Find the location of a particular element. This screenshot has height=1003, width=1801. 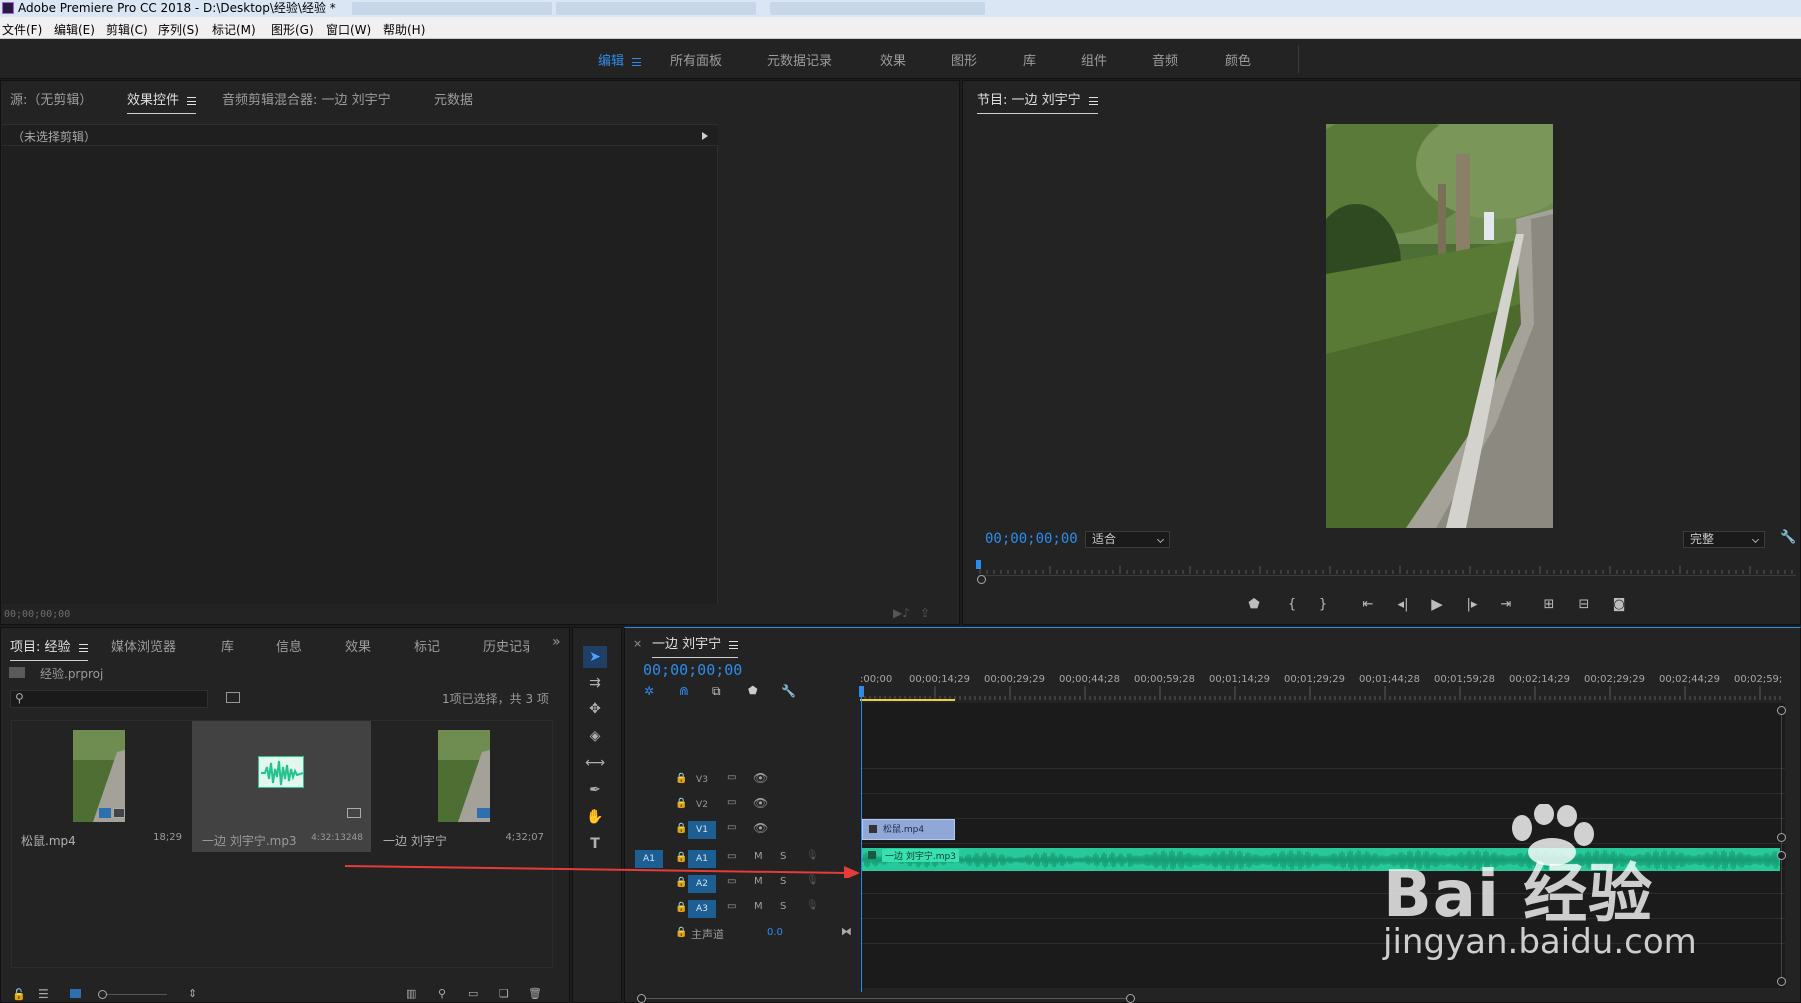

resolution-dropdown: 完整 is located at coordinates (1724, 539).